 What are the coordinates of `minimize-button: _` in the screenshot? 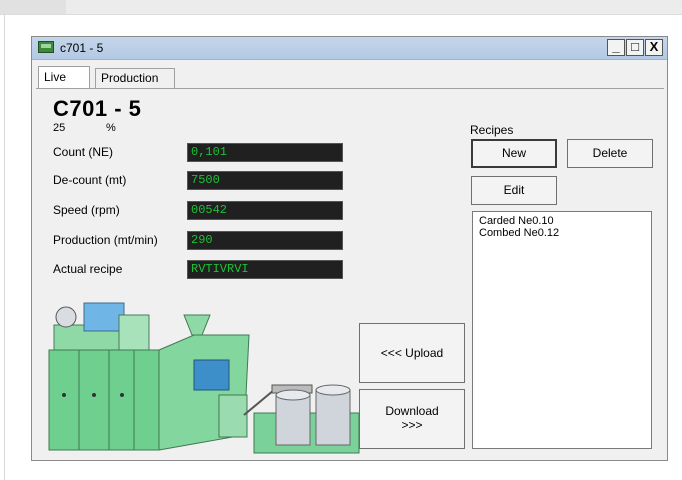 It's located at (616, 47).